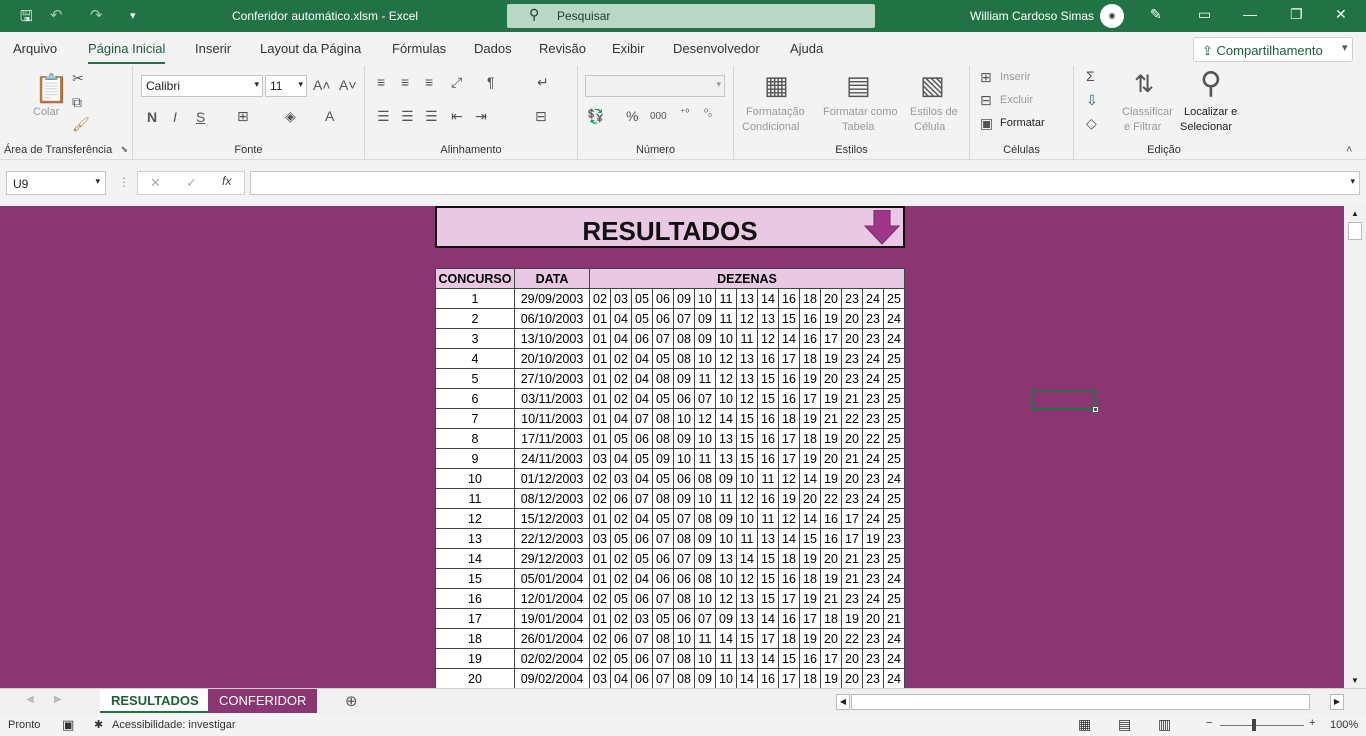  I want to click on find-label-2: Selecionar, so click(1206, 127).